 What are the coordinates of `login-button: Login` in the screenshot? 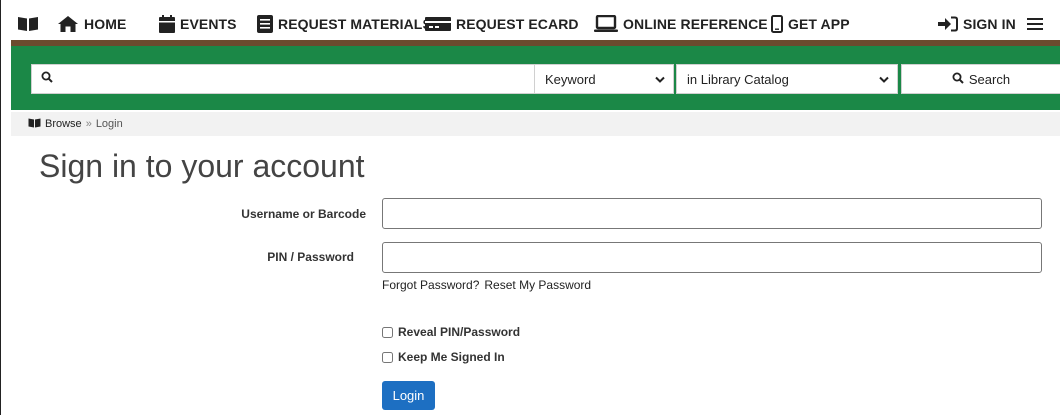 It's located at (408, 395).